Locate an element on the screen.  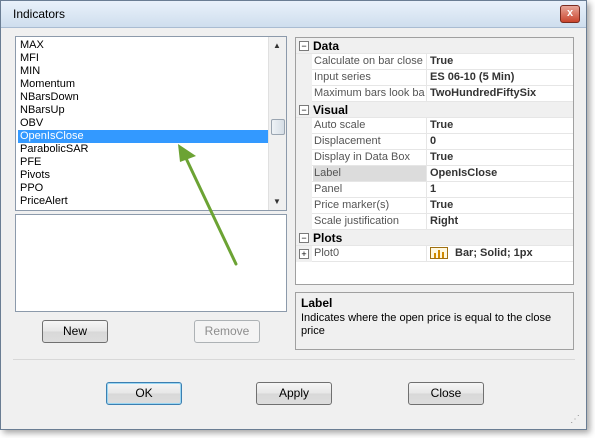
property-value: 1 is located at coordinates (500, 189).